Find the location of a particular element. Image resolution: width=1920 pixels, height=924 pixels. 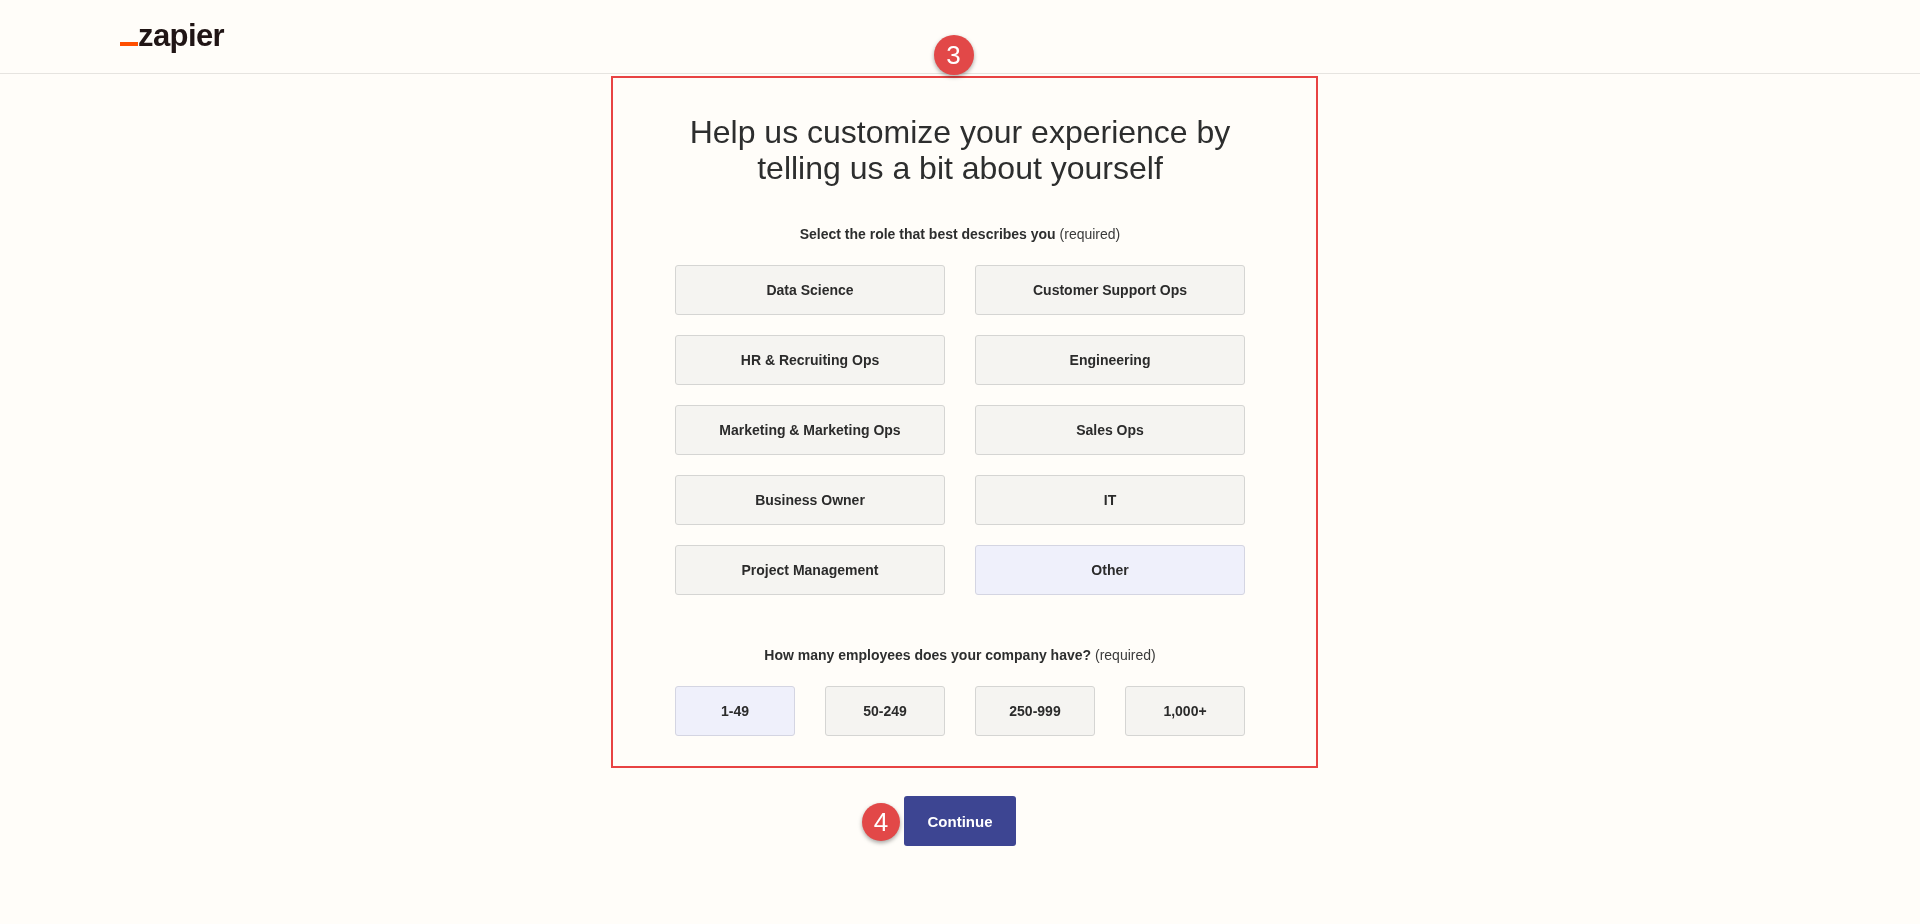

option-button: Sales Ops is located at coordinates (1110, 430).